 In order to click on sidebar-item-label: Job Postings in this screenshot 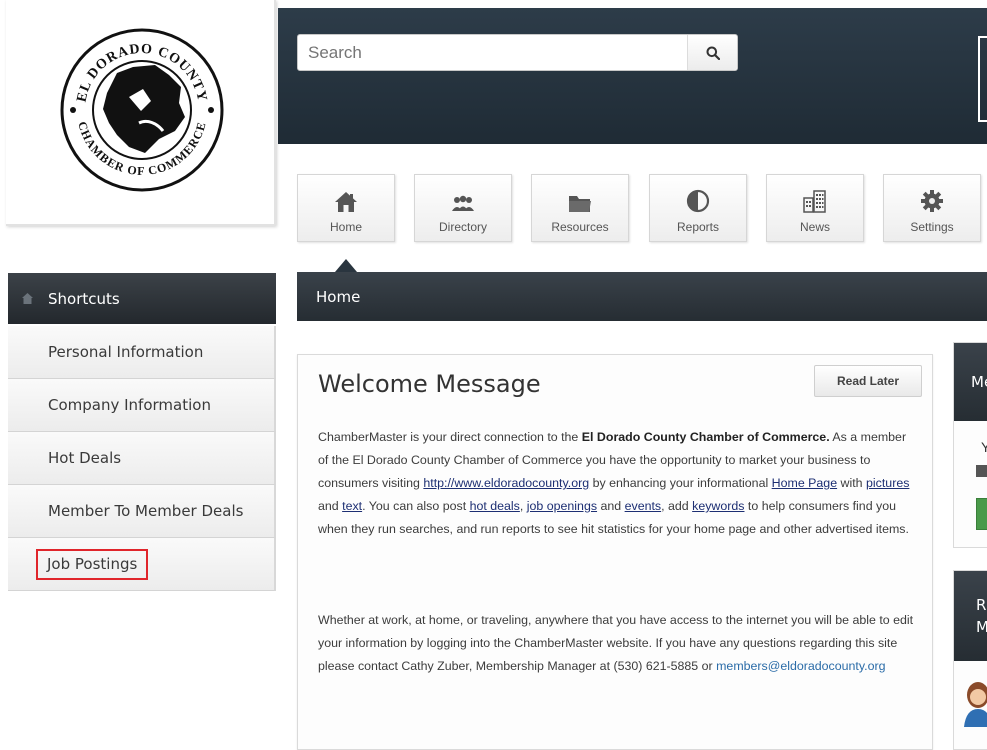, I will do `click(92, 564)`.